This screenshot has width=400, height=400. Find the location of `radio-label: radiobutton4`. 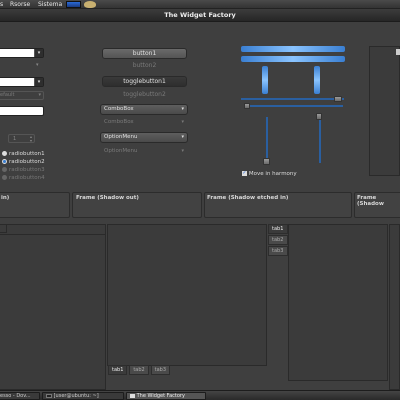

radio-label: radiobutton4 is located at coordinates (27, 178).